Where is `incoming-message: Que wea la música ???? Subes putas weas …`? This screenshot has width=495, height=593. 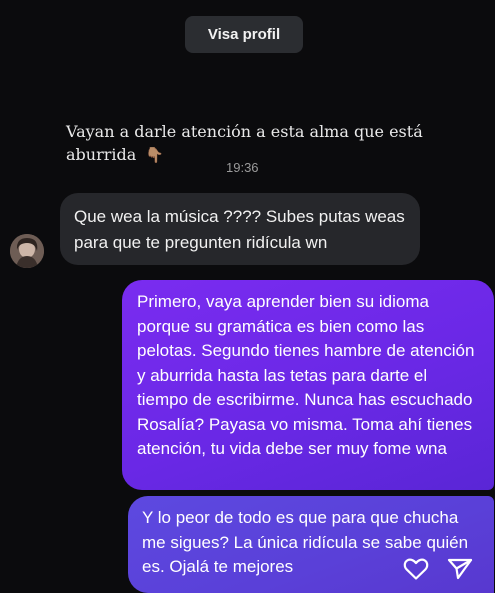
incoming-message: Que wea la música ???? Subes putas weas … is located at coordinates (240, 229).